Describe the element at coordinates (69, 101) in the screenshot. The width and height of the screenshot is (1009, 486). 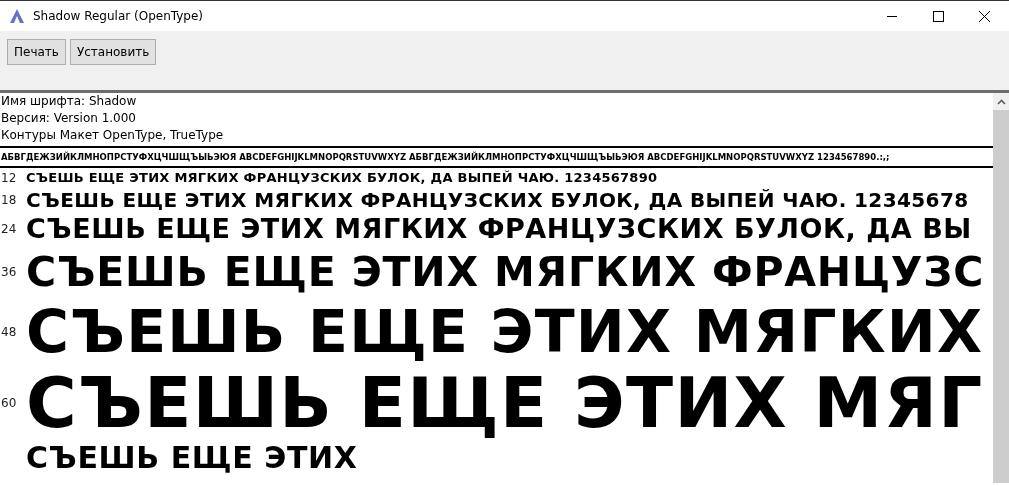
I see `font-info-line: Имя шрифта: Shadow` at that location.